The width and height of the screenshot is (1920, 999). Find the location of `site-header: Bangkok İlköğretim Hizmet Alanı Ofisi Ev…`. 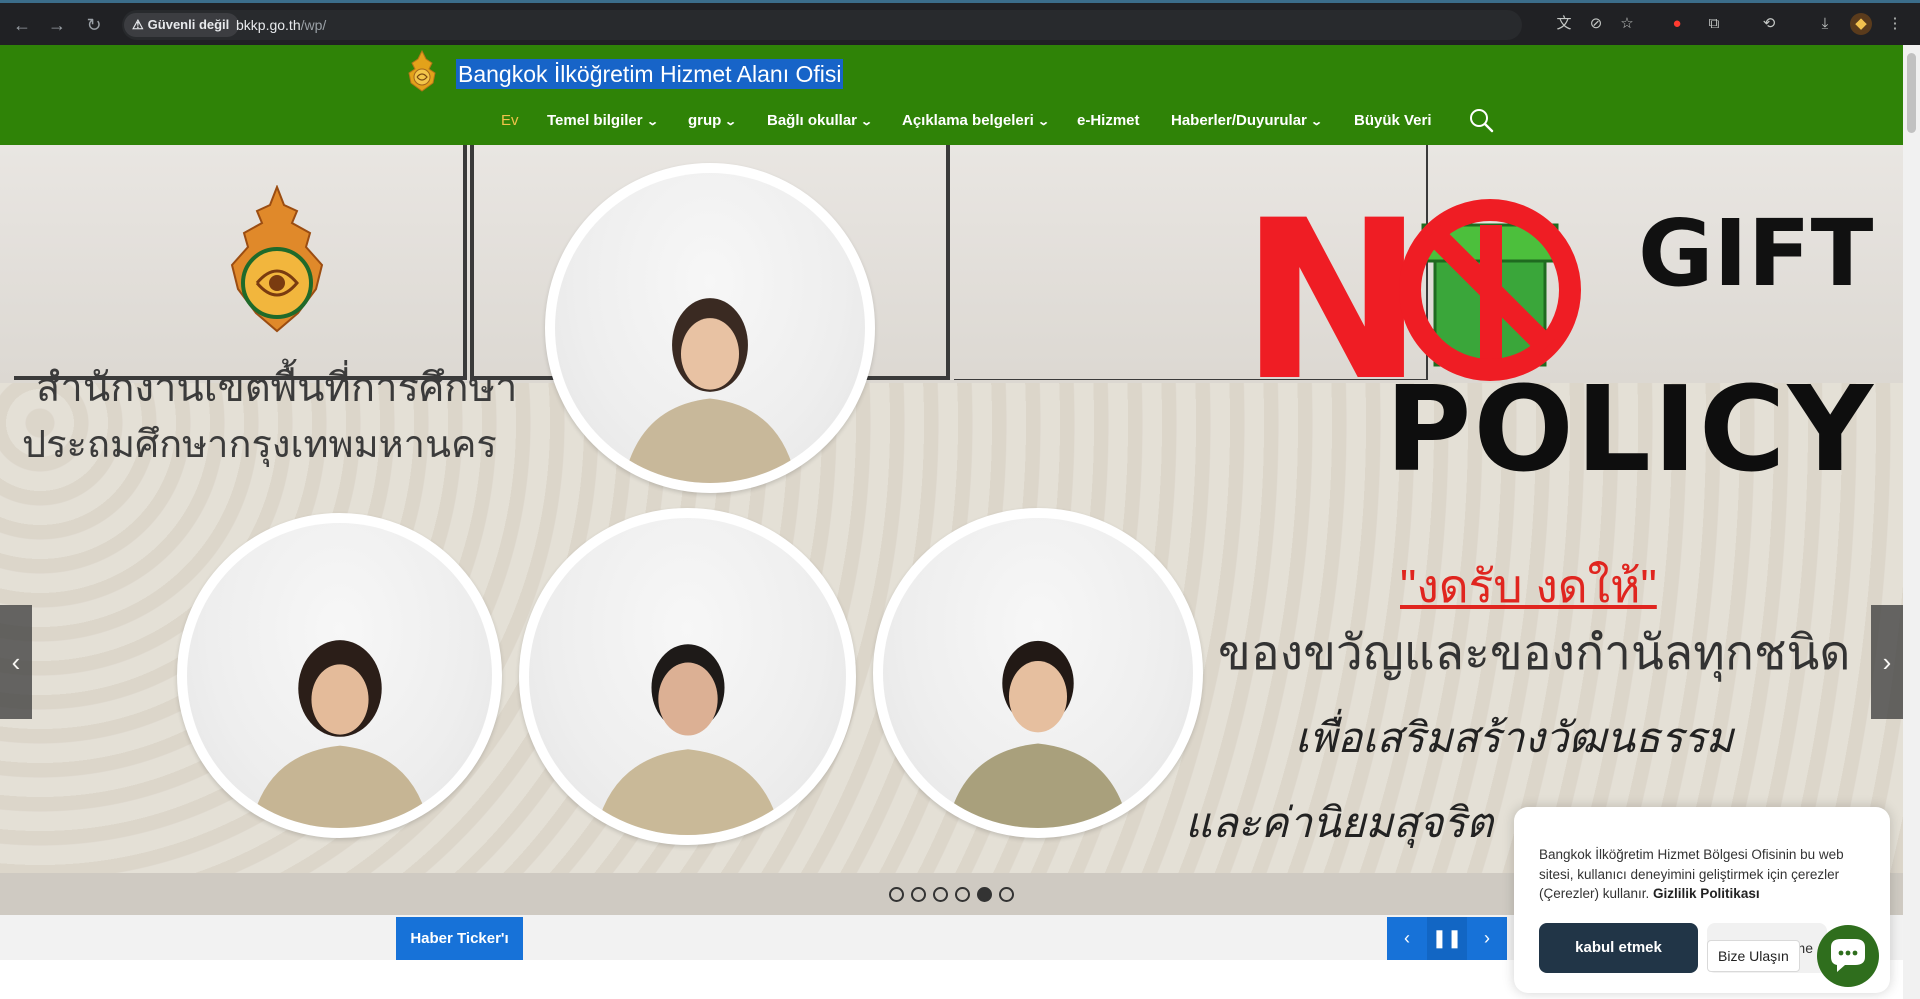

site-header: Bangkok İlköğretim Hizmet Alanı Ofisi Ev… is located at coordinates (951, 95).